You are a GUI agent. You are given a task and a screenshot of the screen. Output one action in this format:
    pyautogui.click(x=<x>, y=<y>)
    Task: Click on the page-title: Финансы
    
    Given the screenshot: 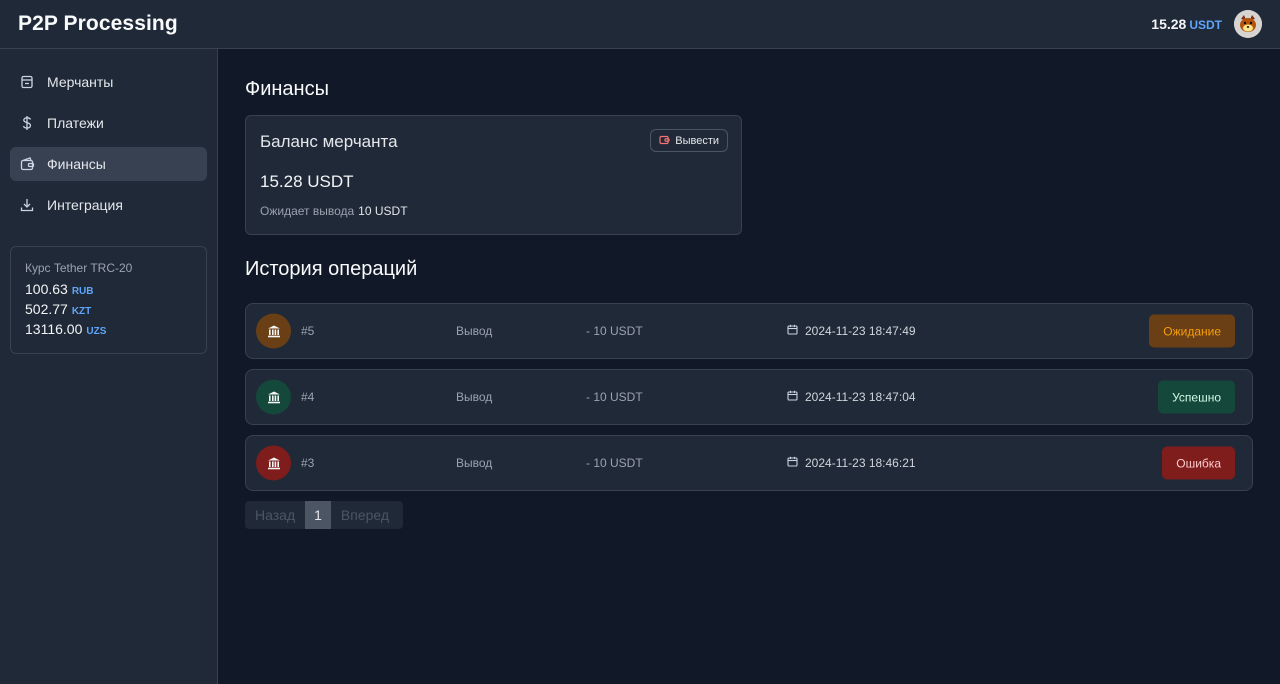 What is the action you would take?
    pyautogui.click(x=287, y=89)
    